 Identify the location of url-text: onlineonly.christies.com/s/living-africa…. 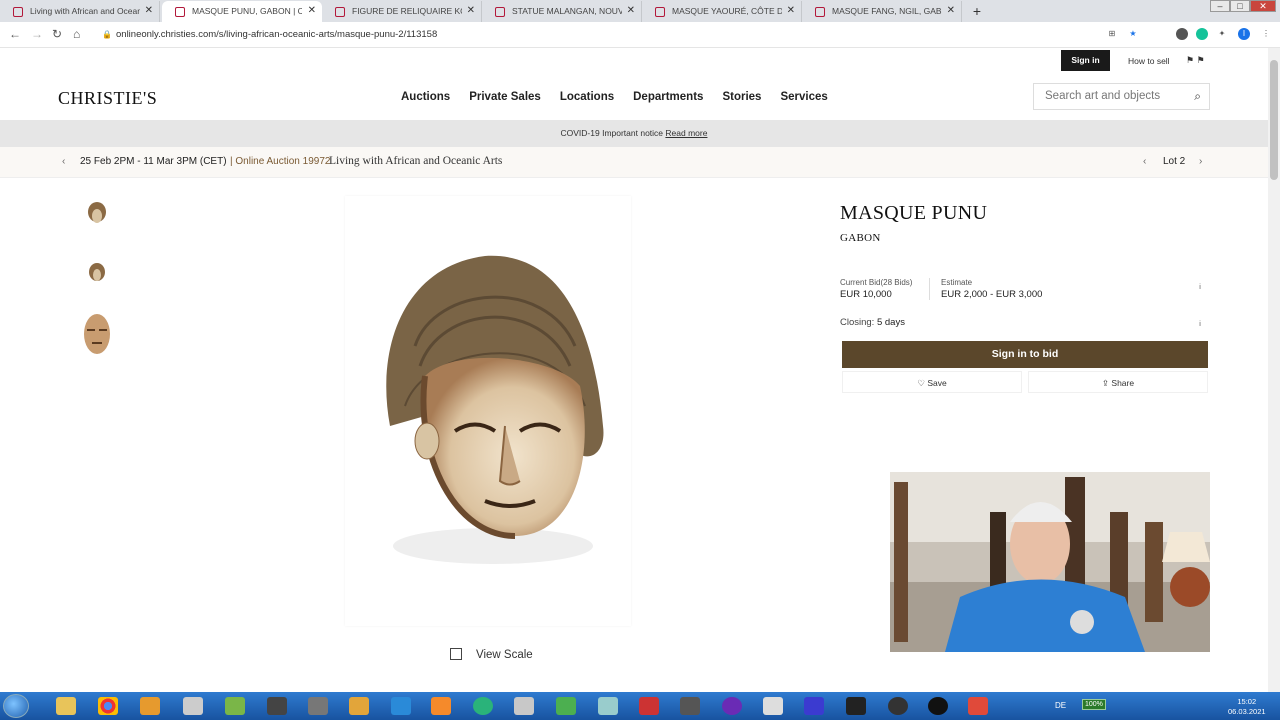
(277, 34).